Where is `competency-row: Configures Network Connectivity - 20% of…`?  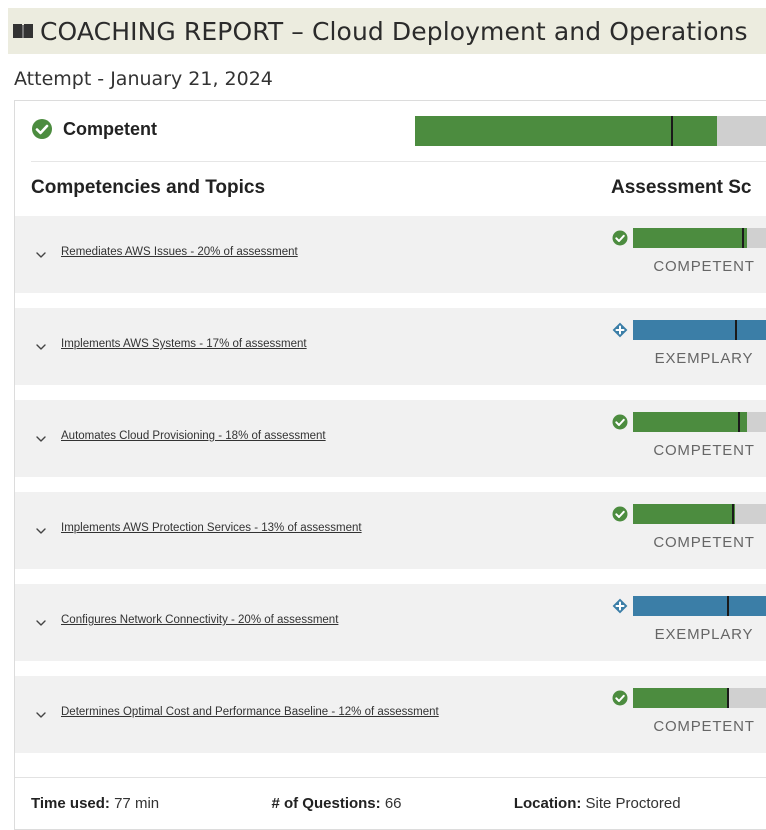 competency-row: Configures Network Connectivity - 20% of… is located at coordinates (390, 622).